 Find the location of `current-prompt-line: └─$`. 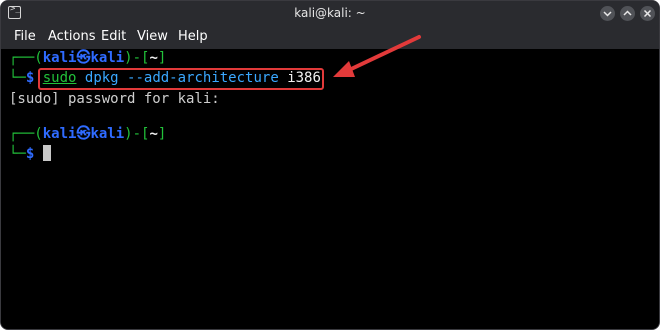

current-prompt-line: └─$ is located at coordinates (21, 154).